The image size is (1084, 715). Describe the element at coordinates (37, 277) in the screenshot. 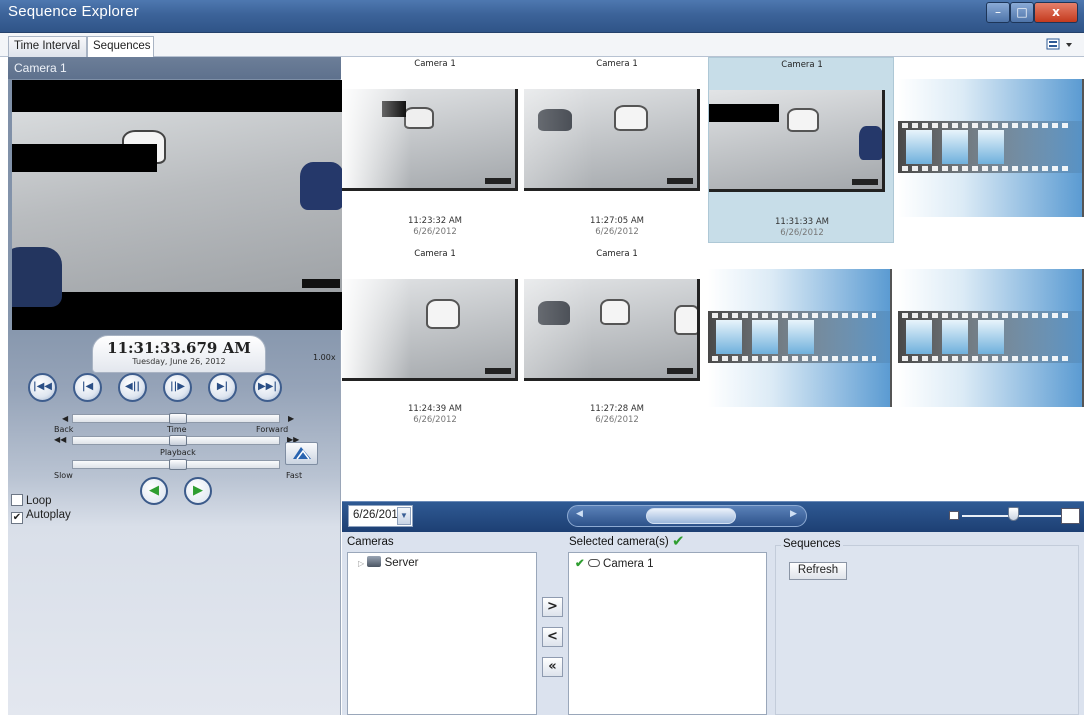

I see `car-blue-bottom` at that location.